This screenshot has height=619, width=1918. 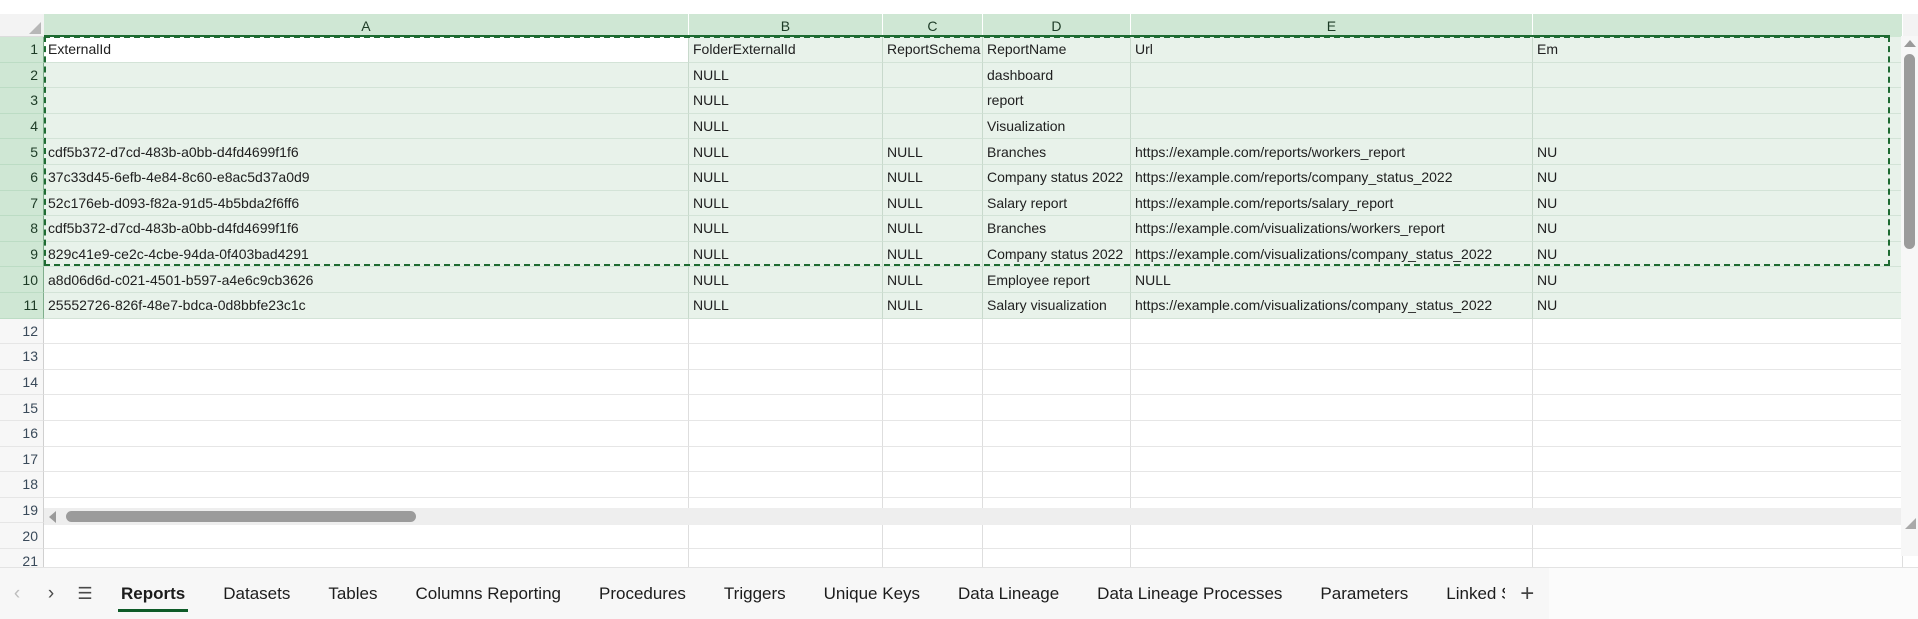 I want to click on table-row: 16, so click(x=959, y=433).